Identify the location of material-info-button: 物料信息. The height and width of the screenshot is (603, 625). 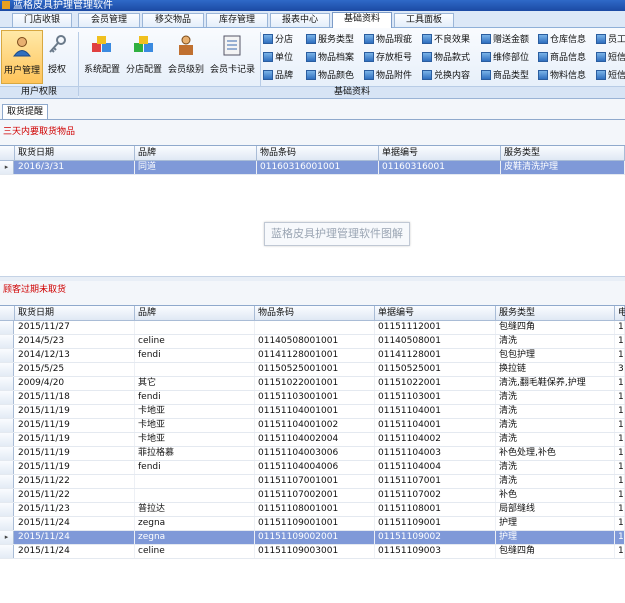
(562, 76).